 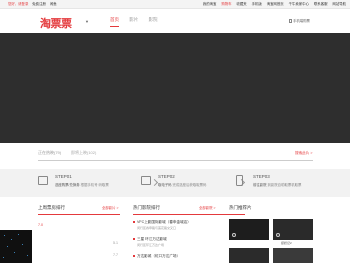 What do you see at coordinates (257, 4) in the screenshot?
I see `mobile-link: 手机版` at bounding box center [257, 4].